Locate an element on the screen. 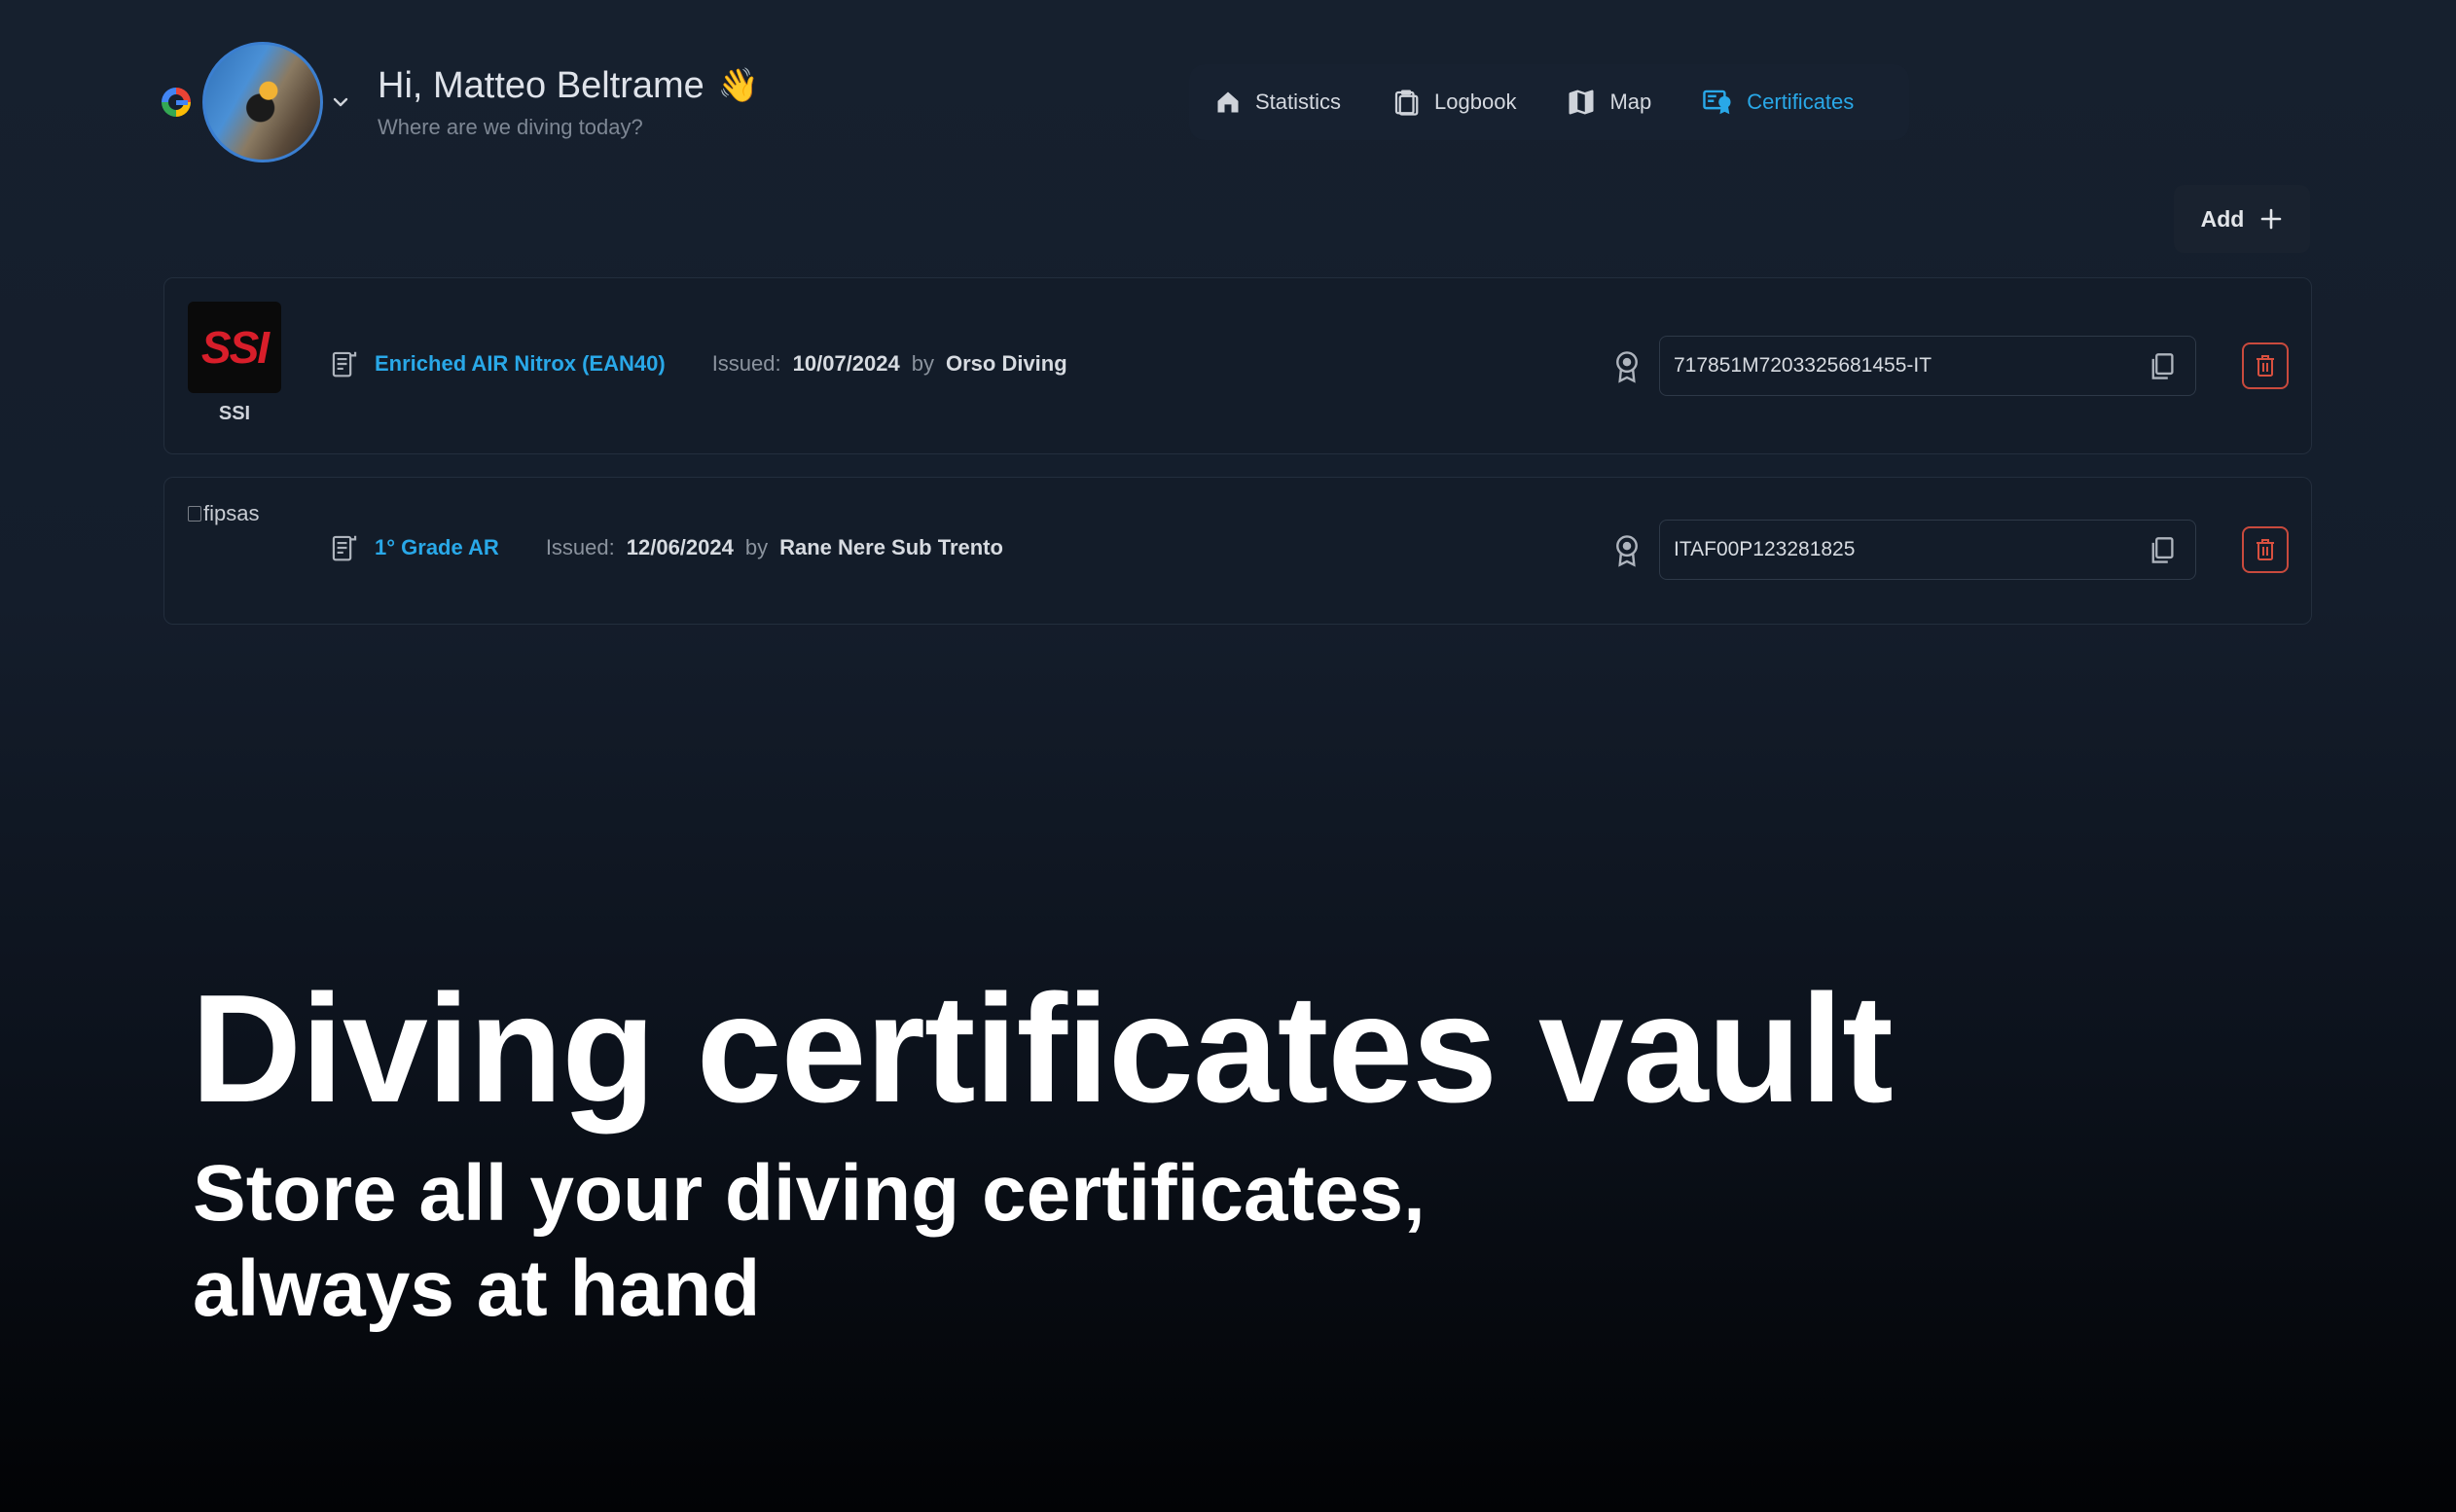 This screenshot has width=2456, height=1512. greeting-subtitle: Where are we diving today? is located at coordinates (510, 126).